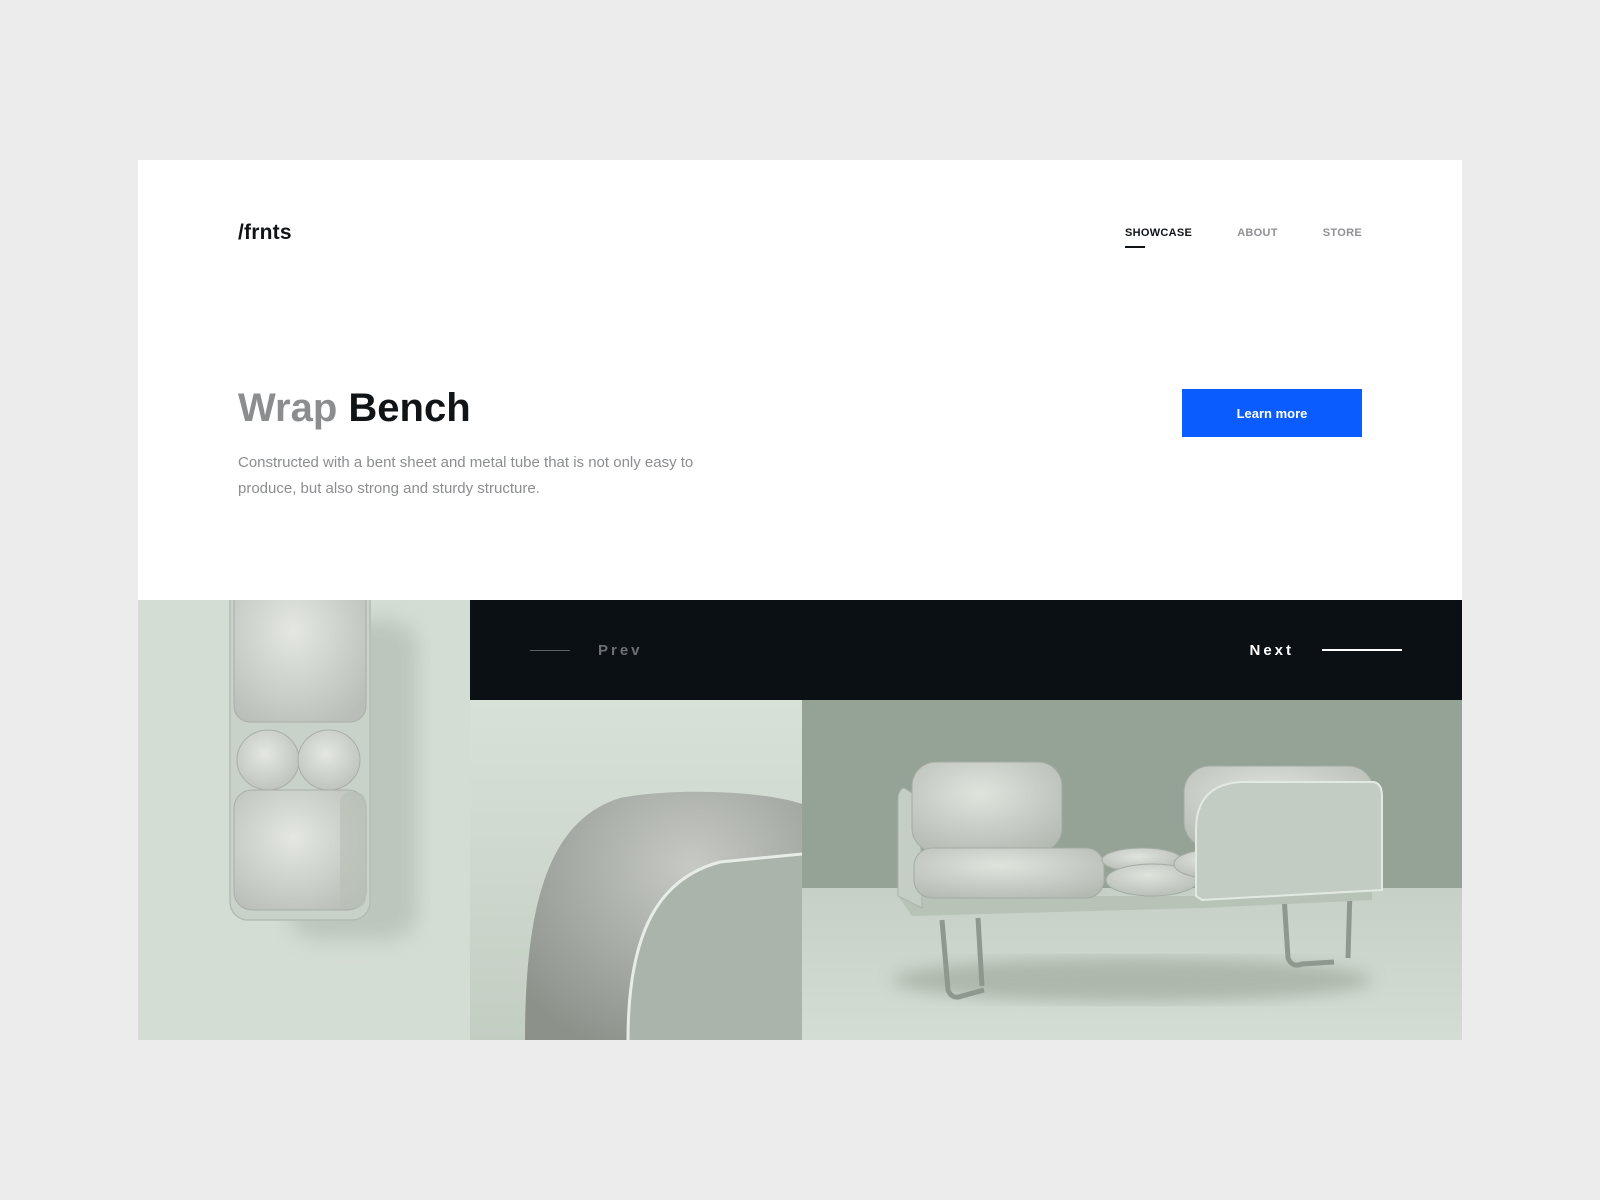 This screenshot has height=1200, width=1600. What do you see at coordinates (966, 650) in the screenshot?
I see `slider-controls: Prev Next` at bounding box center [966, 650].